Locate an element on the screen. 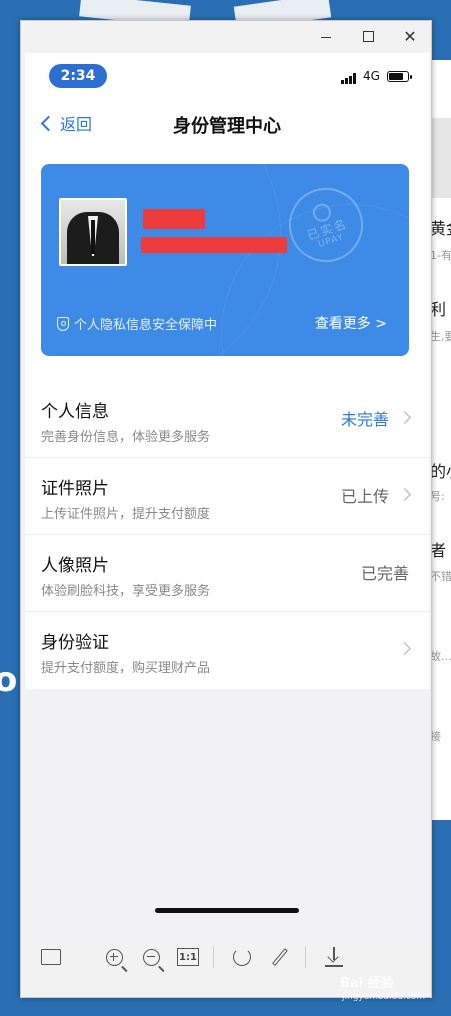 This screenshot has height=1016, width=451. background-text: 者 is located at coordinates (438, 550).